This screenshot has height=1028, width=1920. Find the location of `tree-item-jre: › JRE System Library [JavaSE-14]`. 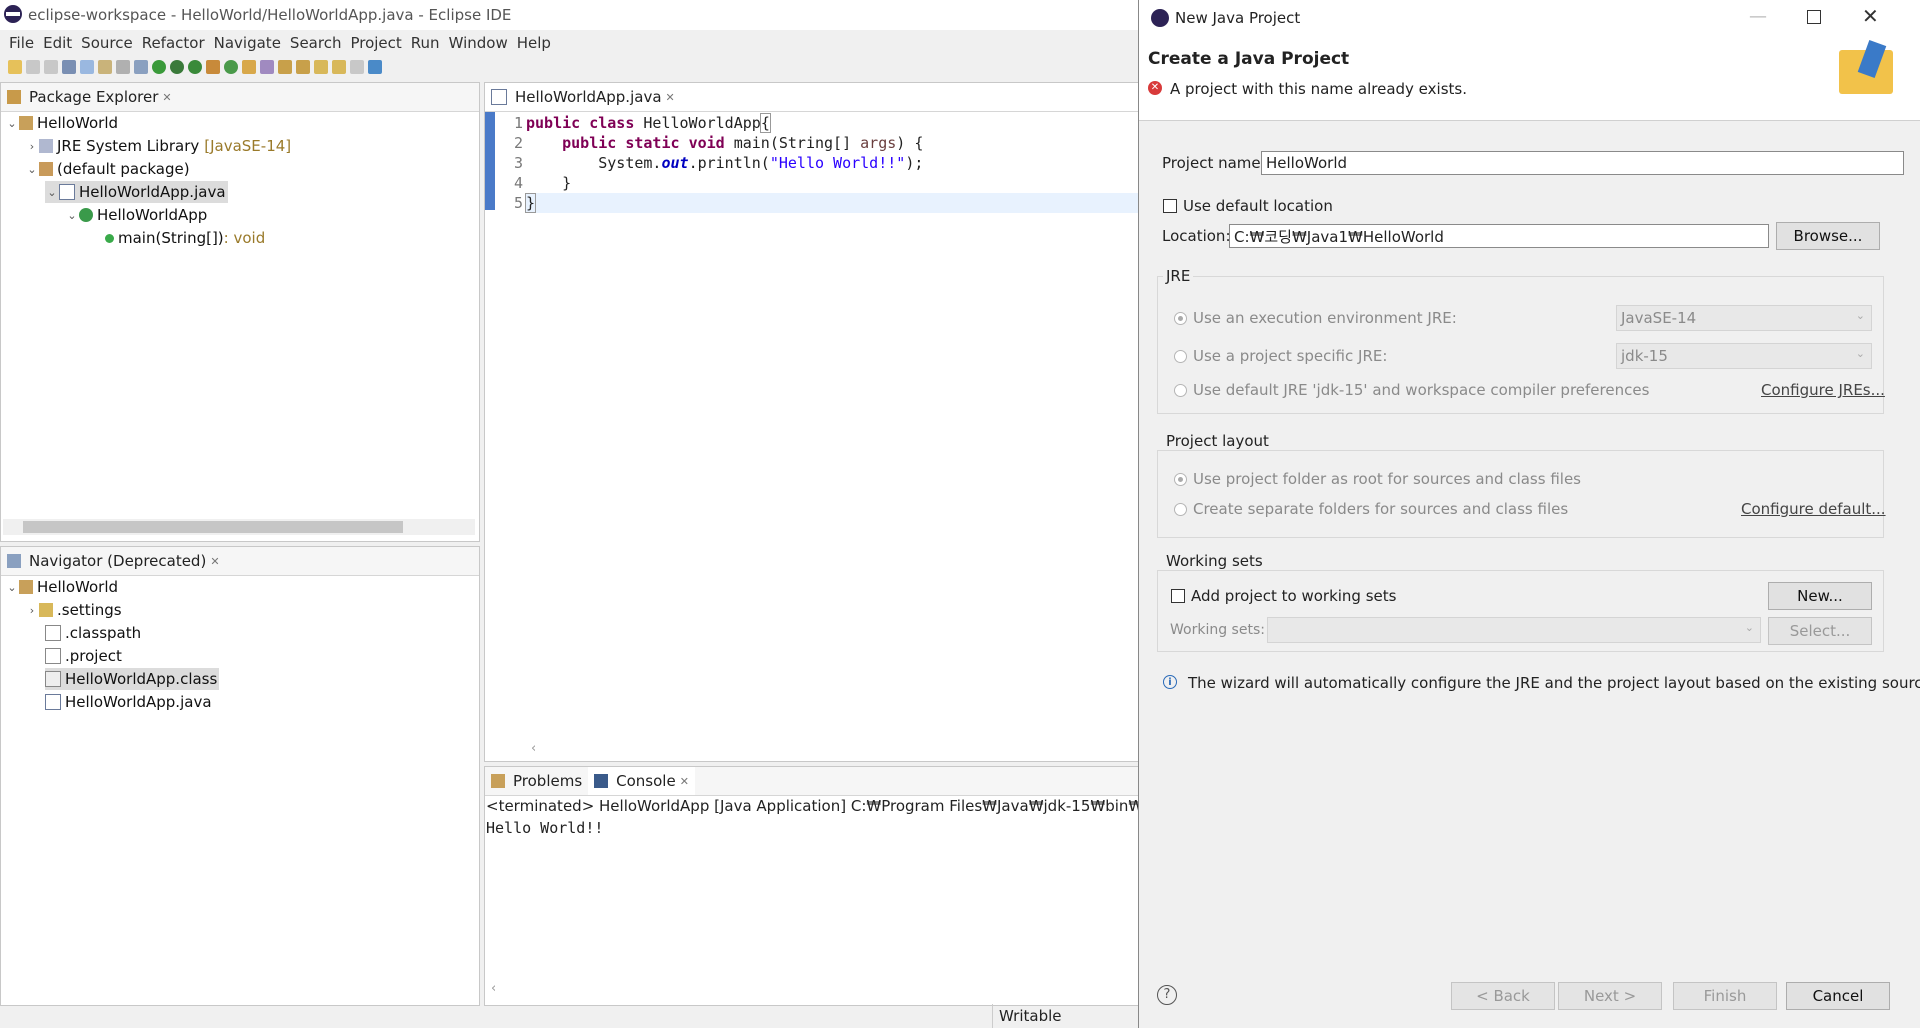

tree-item-jre: › JRE System Library [JavaSE-14] is located at coordinates (158, 146).